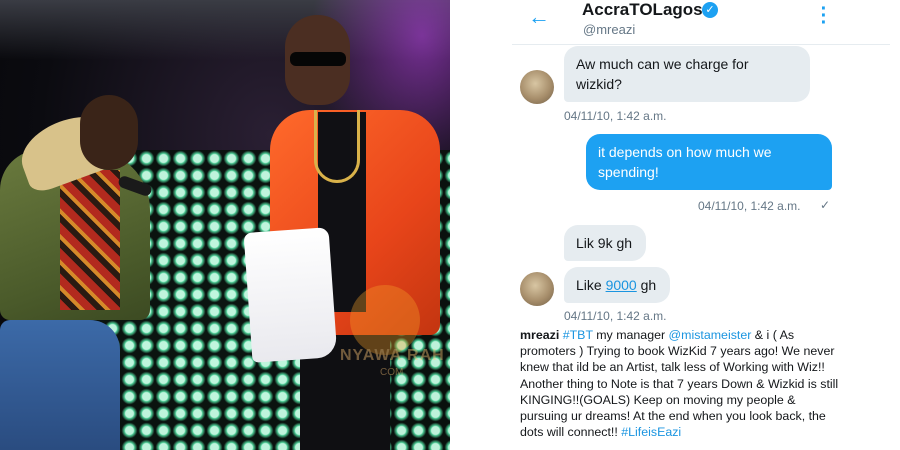 Image resolution: width=900 pixels, height=450 pixels. I want to click on more-vertical-icon: · · ·, so click(824, 16).